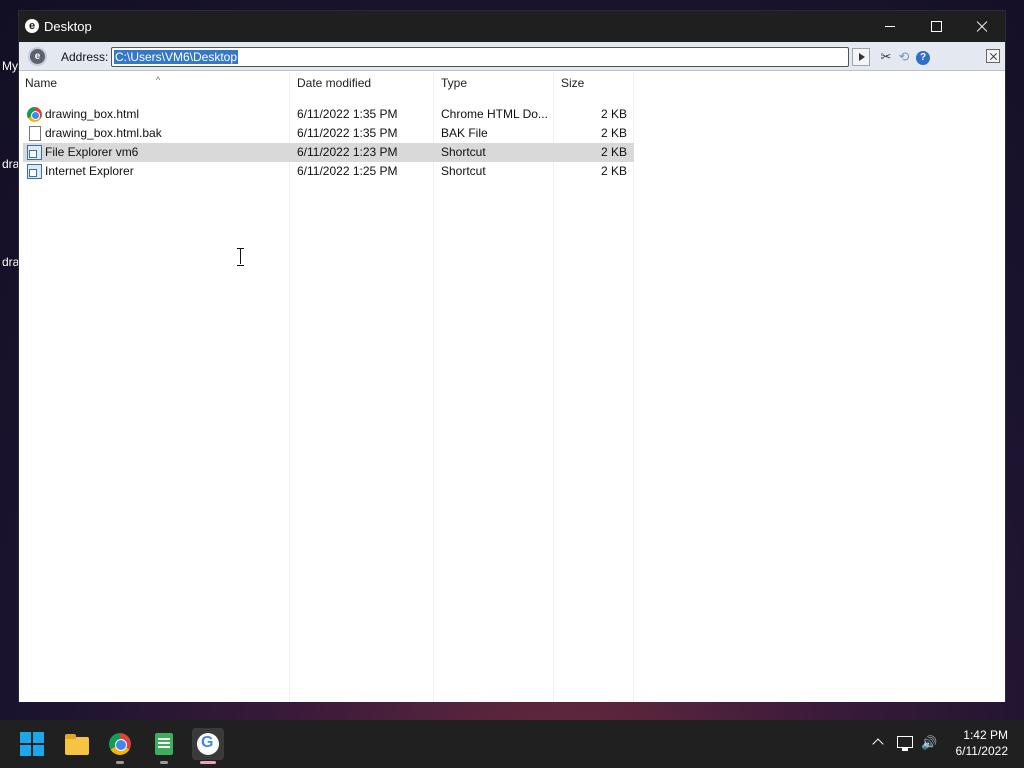 The width and height of the screenshot is (1024, 768). Describe the element at coordinates (982, 26) in the screenshot. I see `close-button` at that location.